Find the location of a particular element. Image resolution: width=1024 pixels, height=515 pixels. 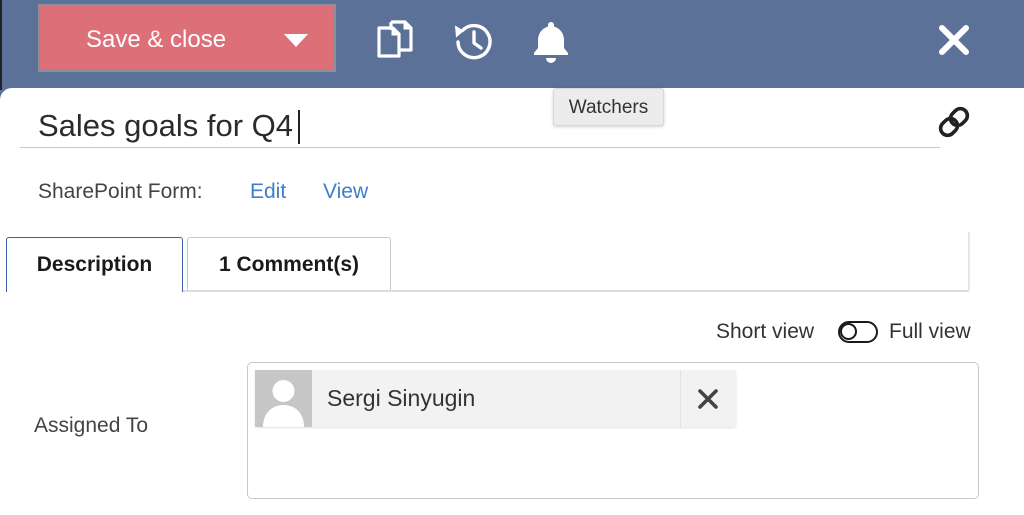

short-view-label: Short view is located at coordinates (765, 331).